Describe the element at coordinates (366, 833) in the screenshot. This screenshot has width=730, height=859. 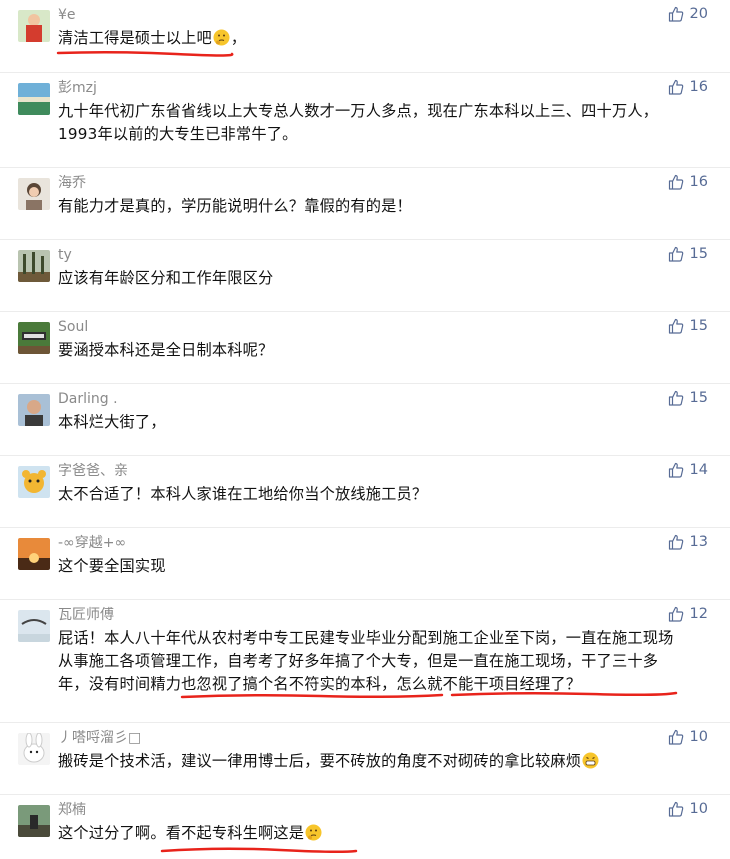
I see `comment-text: 这个过分了啊。看不起专科生啊这是` at that location.